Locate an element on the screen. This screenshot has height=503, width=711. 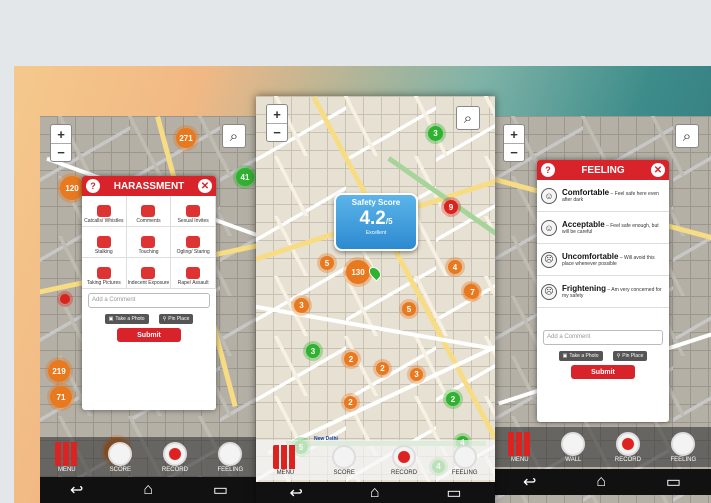
info-icon: ? is located at coordinates (93, 186).